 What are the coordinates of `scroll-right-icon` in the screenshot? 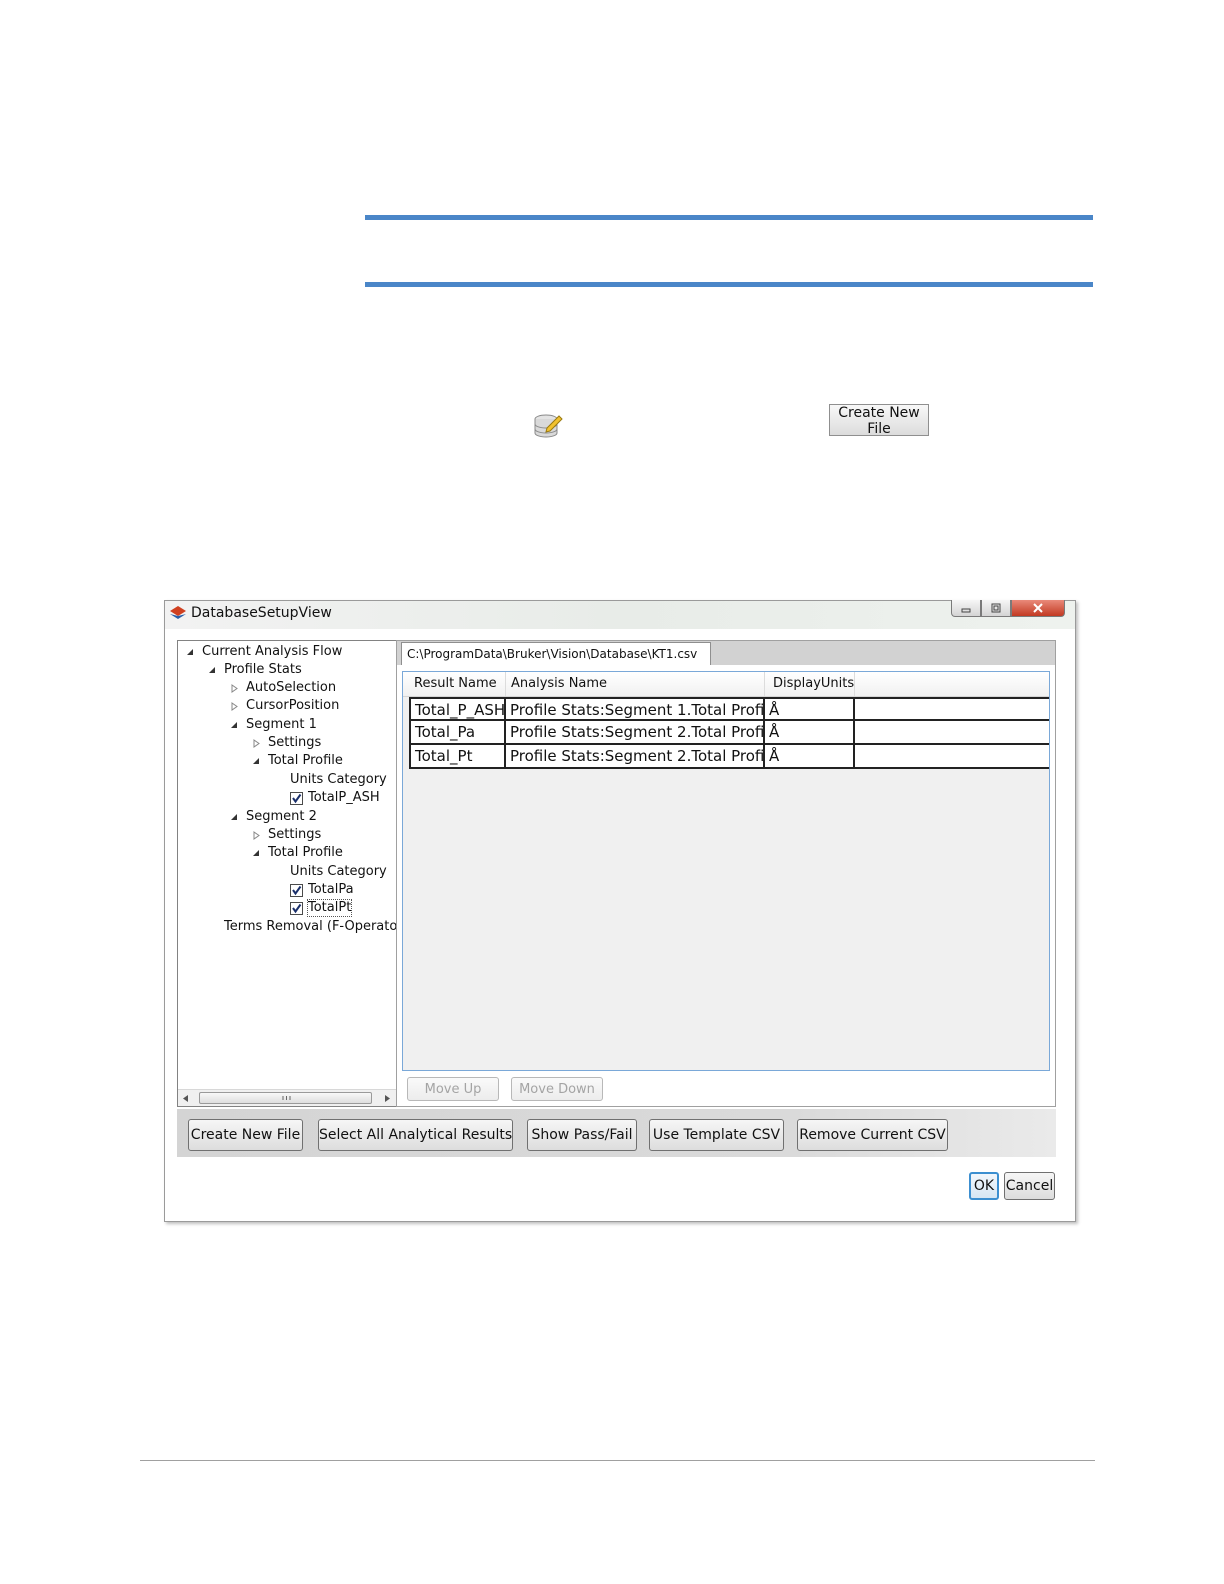 It's located at (387, 1098).